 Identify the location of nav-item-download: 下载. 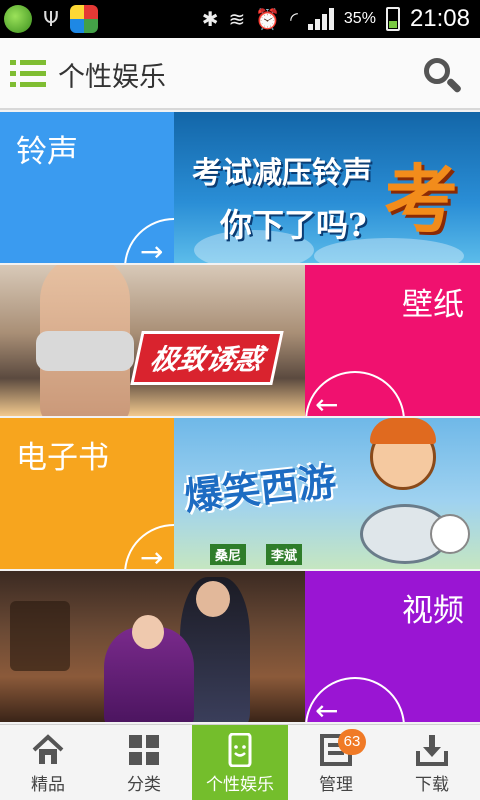
(432, 762).